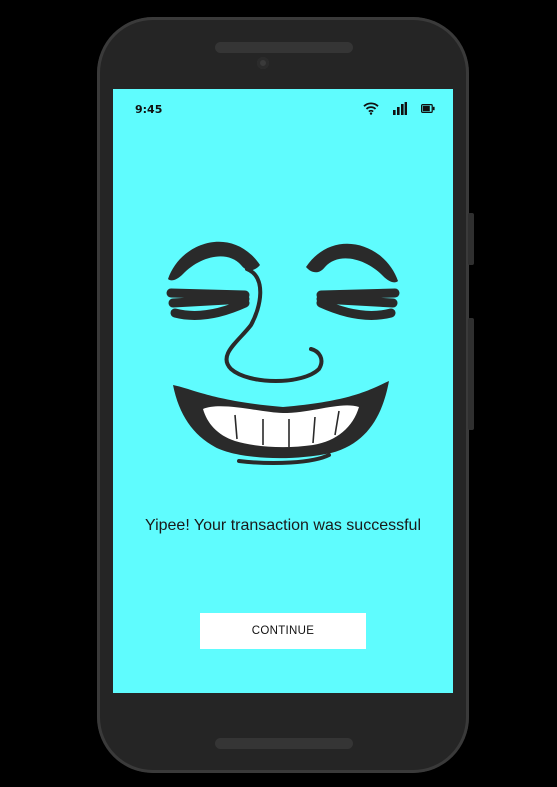 The height and width of the screenshot is (787, 557). What do you see at coordinates (428, 109) in the screenshot?
I see `battery-icon` at bounding box center [428, 109].